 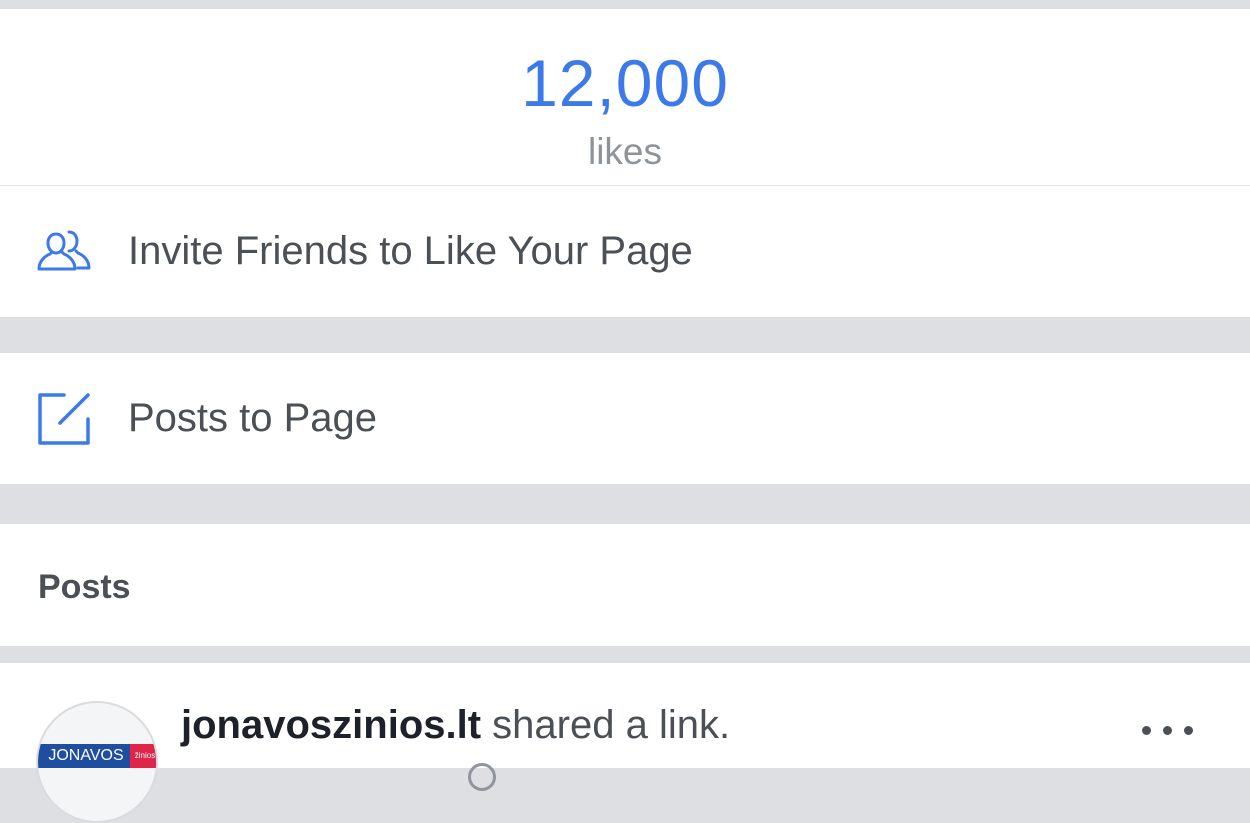 What do you see at coordinates (84, 587) in the screenshot?
I see `posts-header: Posts` at bounding box center [84, 587].